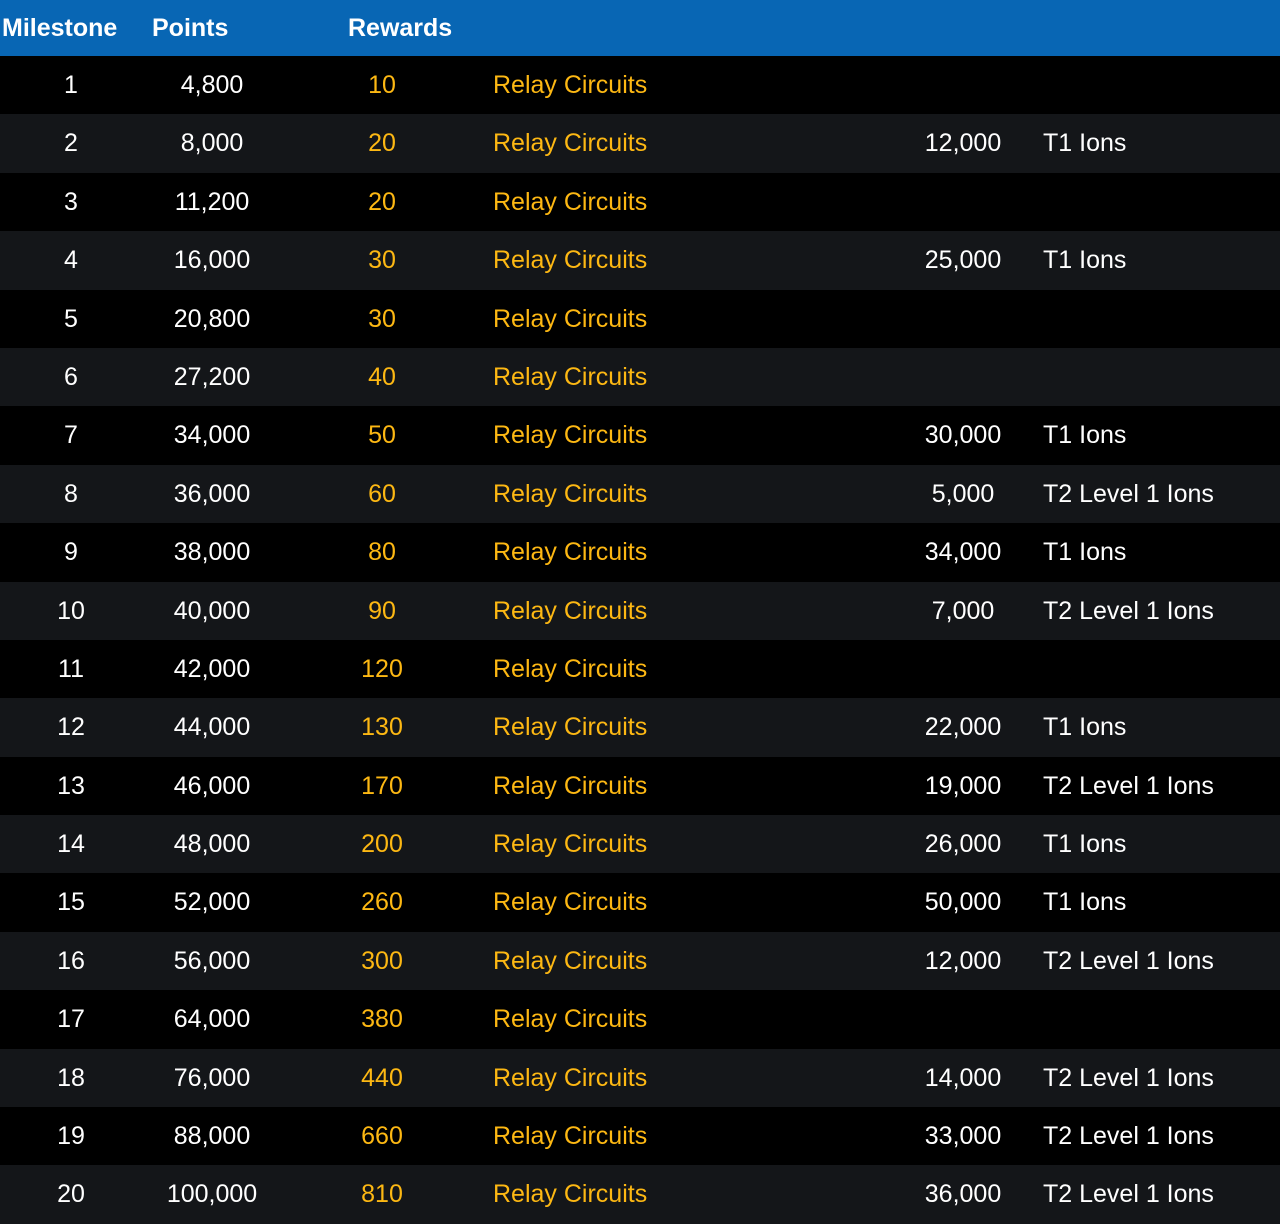 The width and height of the screenshot is (1280, 1224). Describe the element at coordinates (212, 552) in the screenshot. I see `points-cell: 38,000` at that location.